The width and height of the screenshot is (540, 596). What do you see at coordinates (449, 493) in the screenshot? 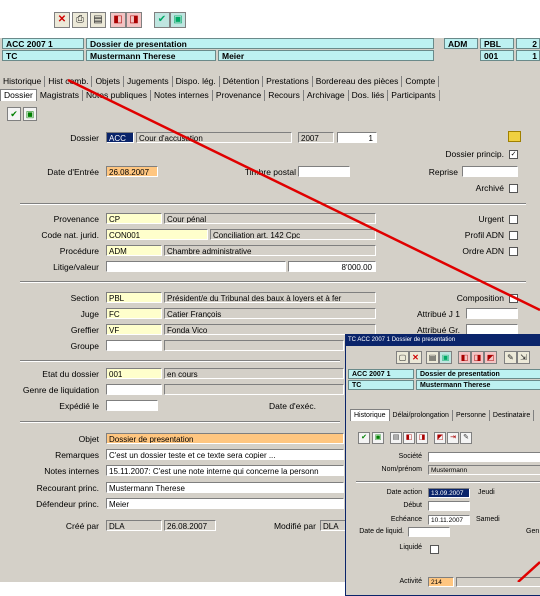
I see `dialog-date-action-field: 13.09.2007` at bounding box center [449, 493].